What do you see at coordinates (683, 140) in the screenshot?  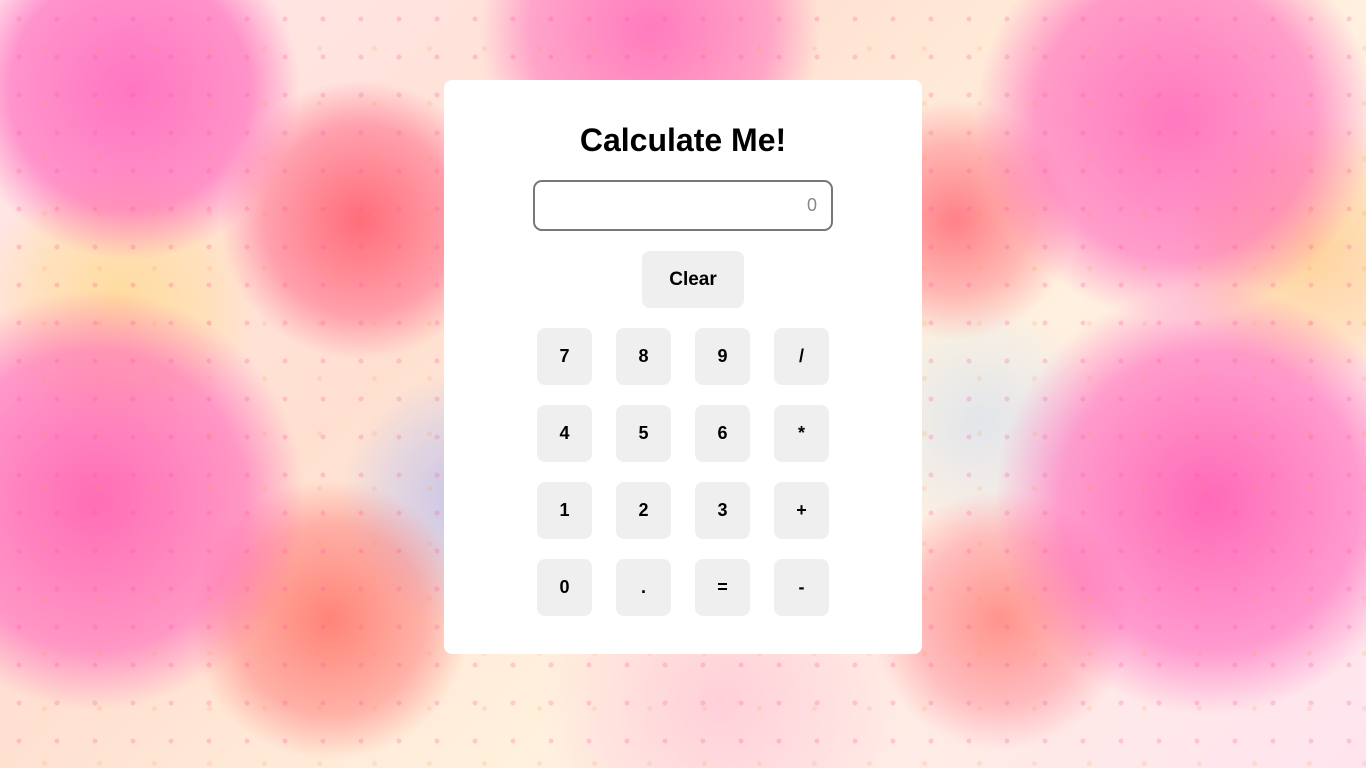 I see `page-title: Calculate Me!` at bounding box center [683, 140].